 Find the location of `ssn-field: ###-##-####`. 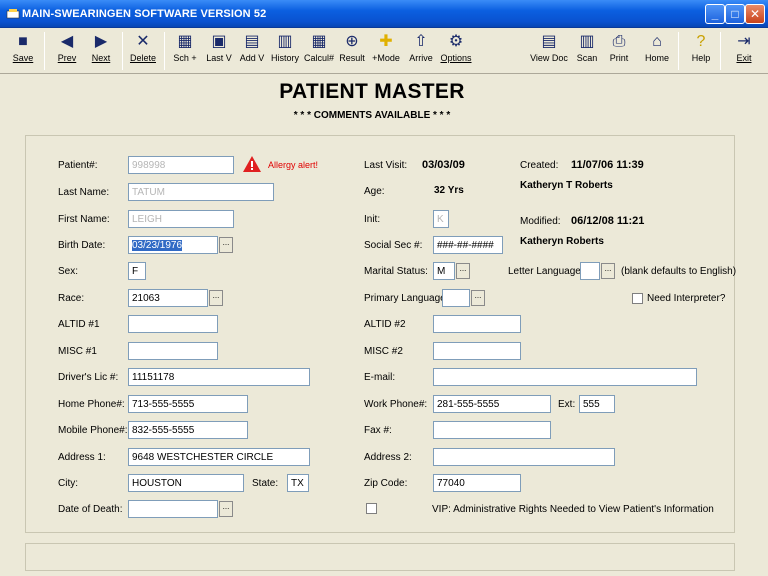

ssn-field: ###-##-#### is located at coordinates (468, 245).